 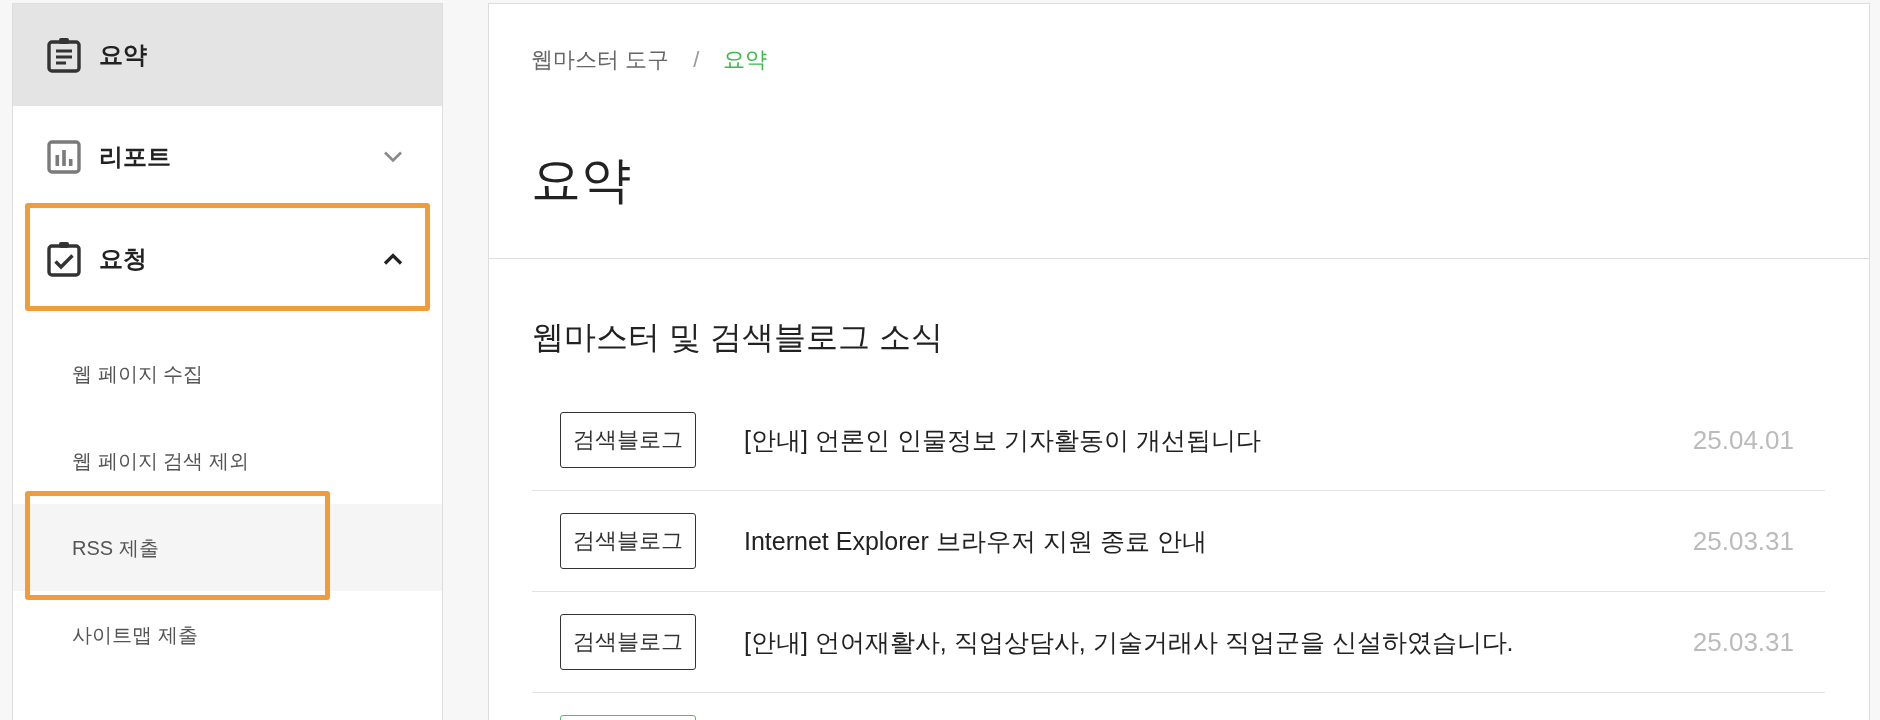 I want to click on news-link: [안내] 언어재활사, 직업상담사, 기술거래사 직업군을 신설하였습니다., so click(x=1129, y=642).